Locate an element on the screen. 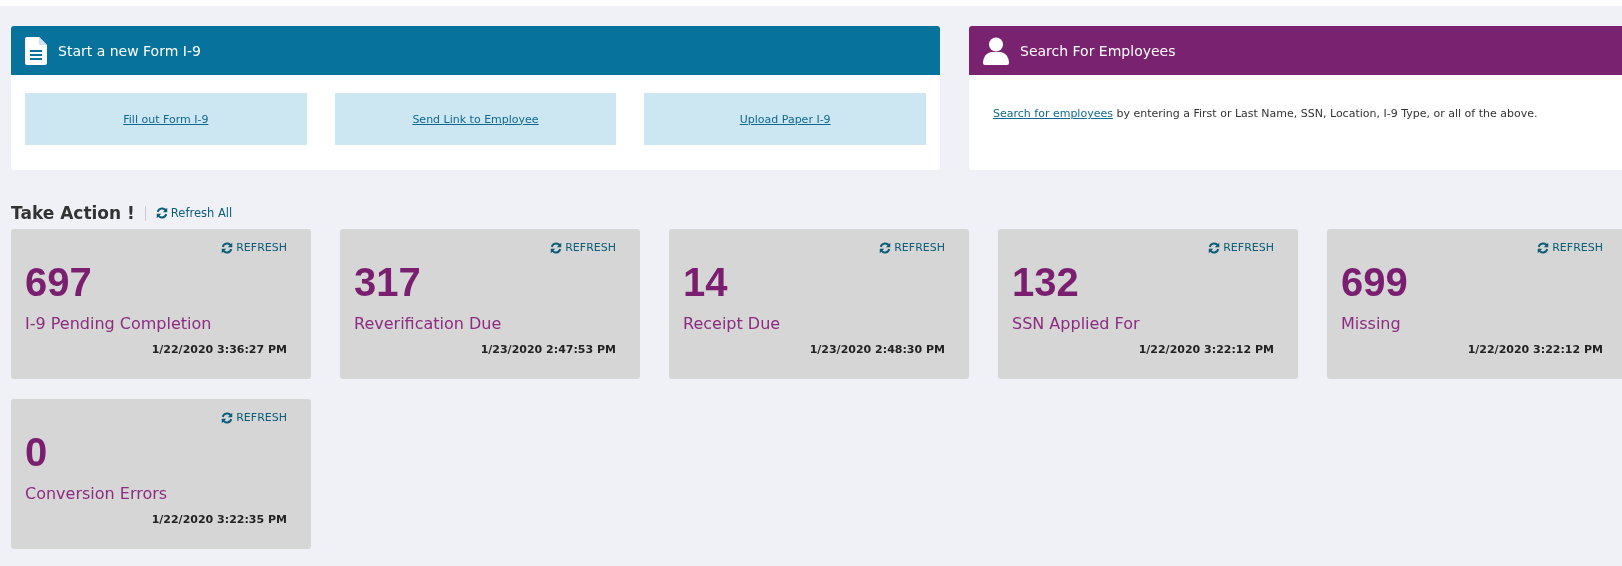 The width and height of the screenshot is (1622, 566). search-description: Search for employees by entering a First or Last Name, SSN, Location, I-9 Type, or all of the above. is located at coordinates (1266, 113).